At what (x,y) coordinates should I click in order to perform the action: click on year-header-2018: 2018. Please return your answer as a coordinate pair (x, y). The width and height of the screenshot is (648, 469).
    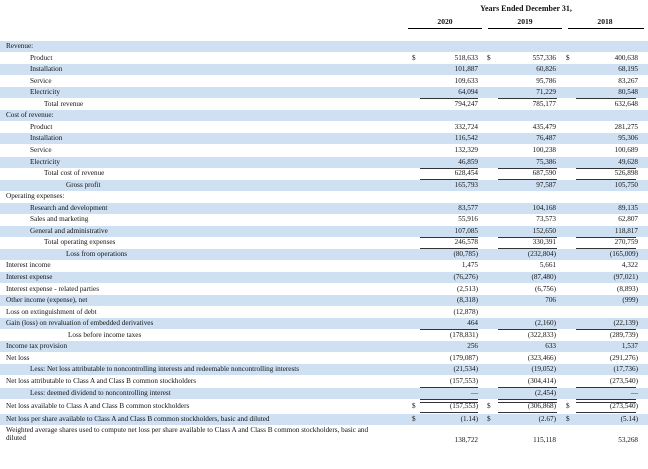
    Looking at the image, I should click on (605, 21).